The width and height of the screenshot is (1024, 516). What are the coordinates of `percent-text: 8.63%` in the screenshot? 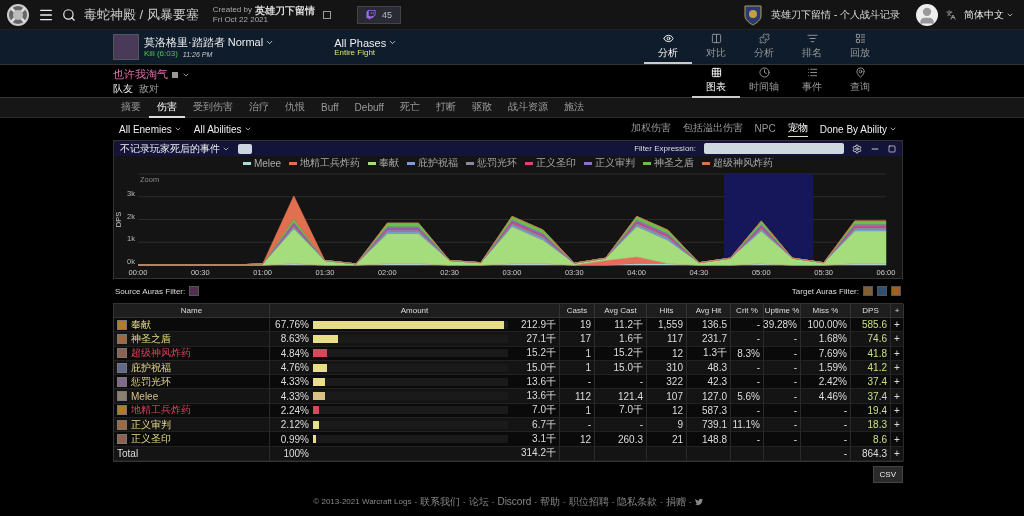 It's located at (294, 339).